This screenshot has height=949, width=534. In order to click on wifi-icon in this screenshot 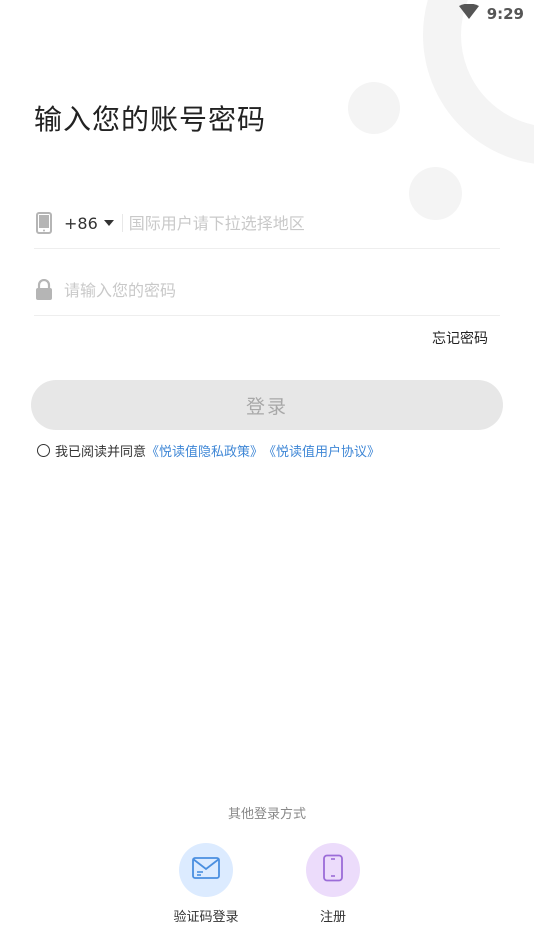, I will do `click(468, 13)`.